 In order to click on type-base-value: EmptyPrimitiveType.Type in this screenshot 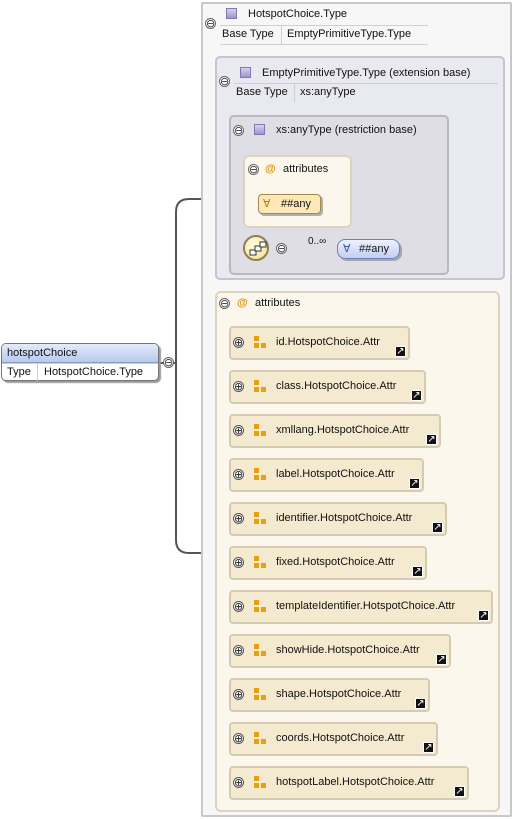, I will do `click(349, 34)`.